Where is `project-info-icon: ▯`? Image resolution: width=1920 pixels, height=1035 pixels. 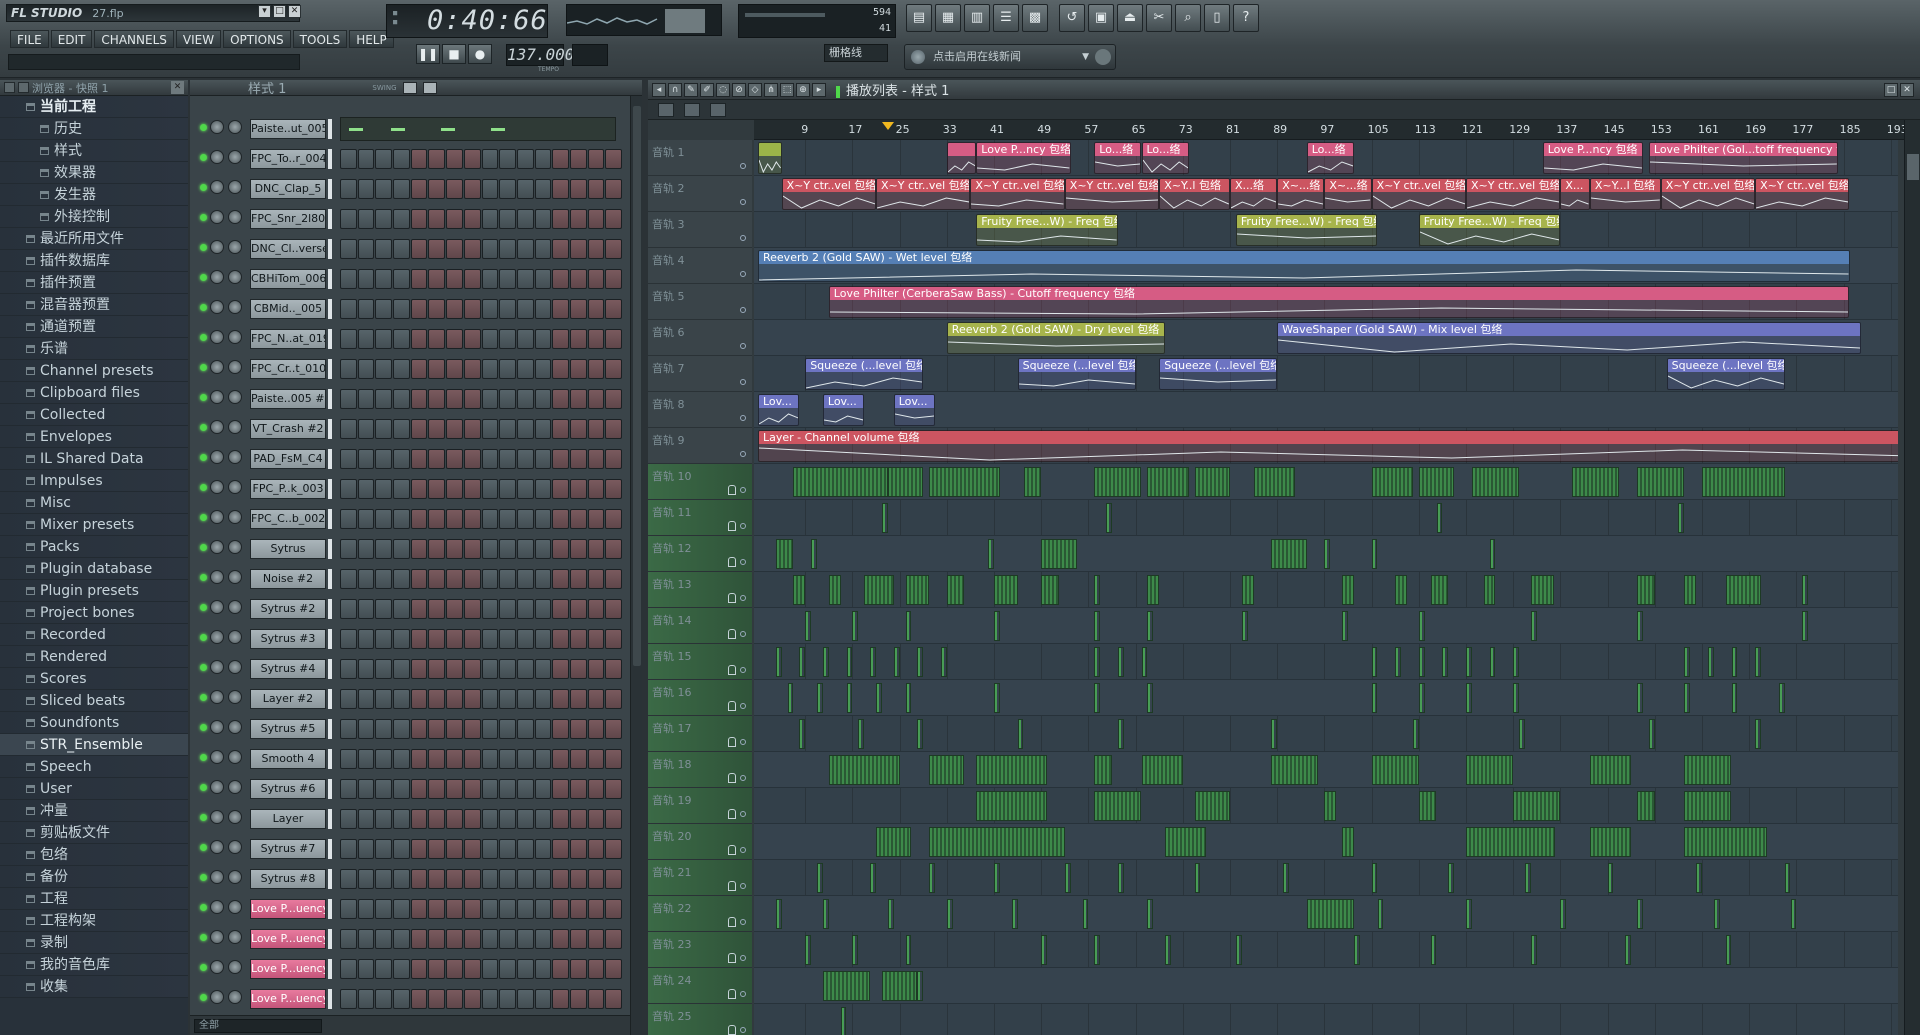
project-info-icon: ▯ is located at coordinates (1217, 18).